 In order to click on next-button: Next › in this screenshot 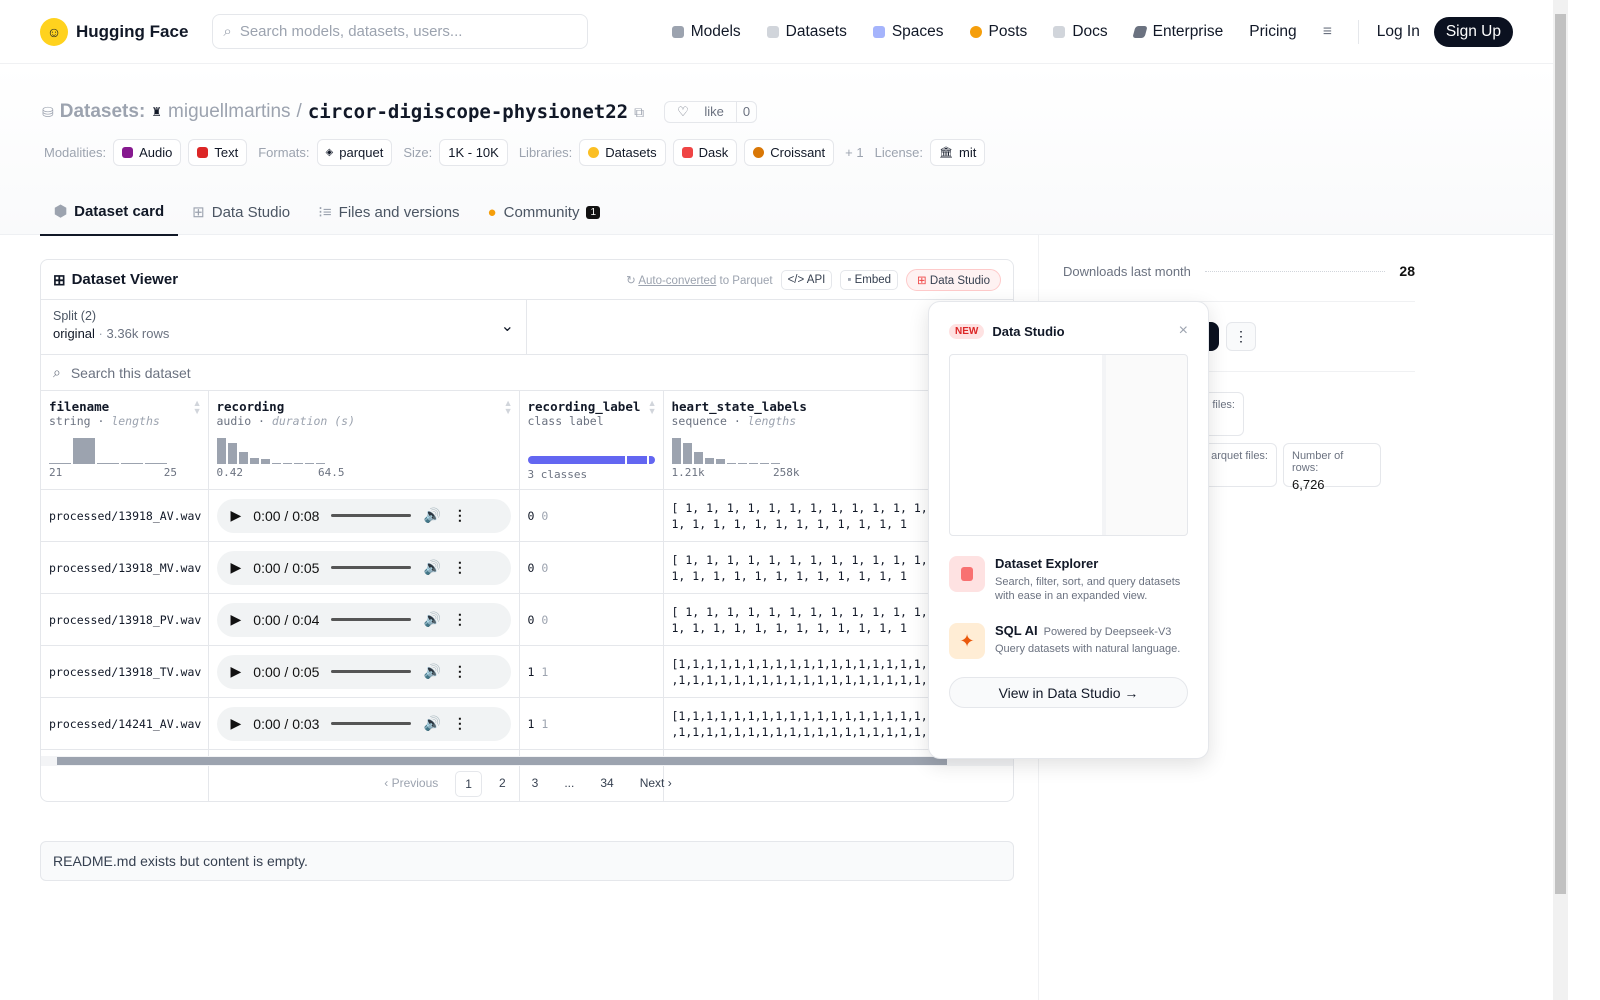, I will do `click(656, 784)`.